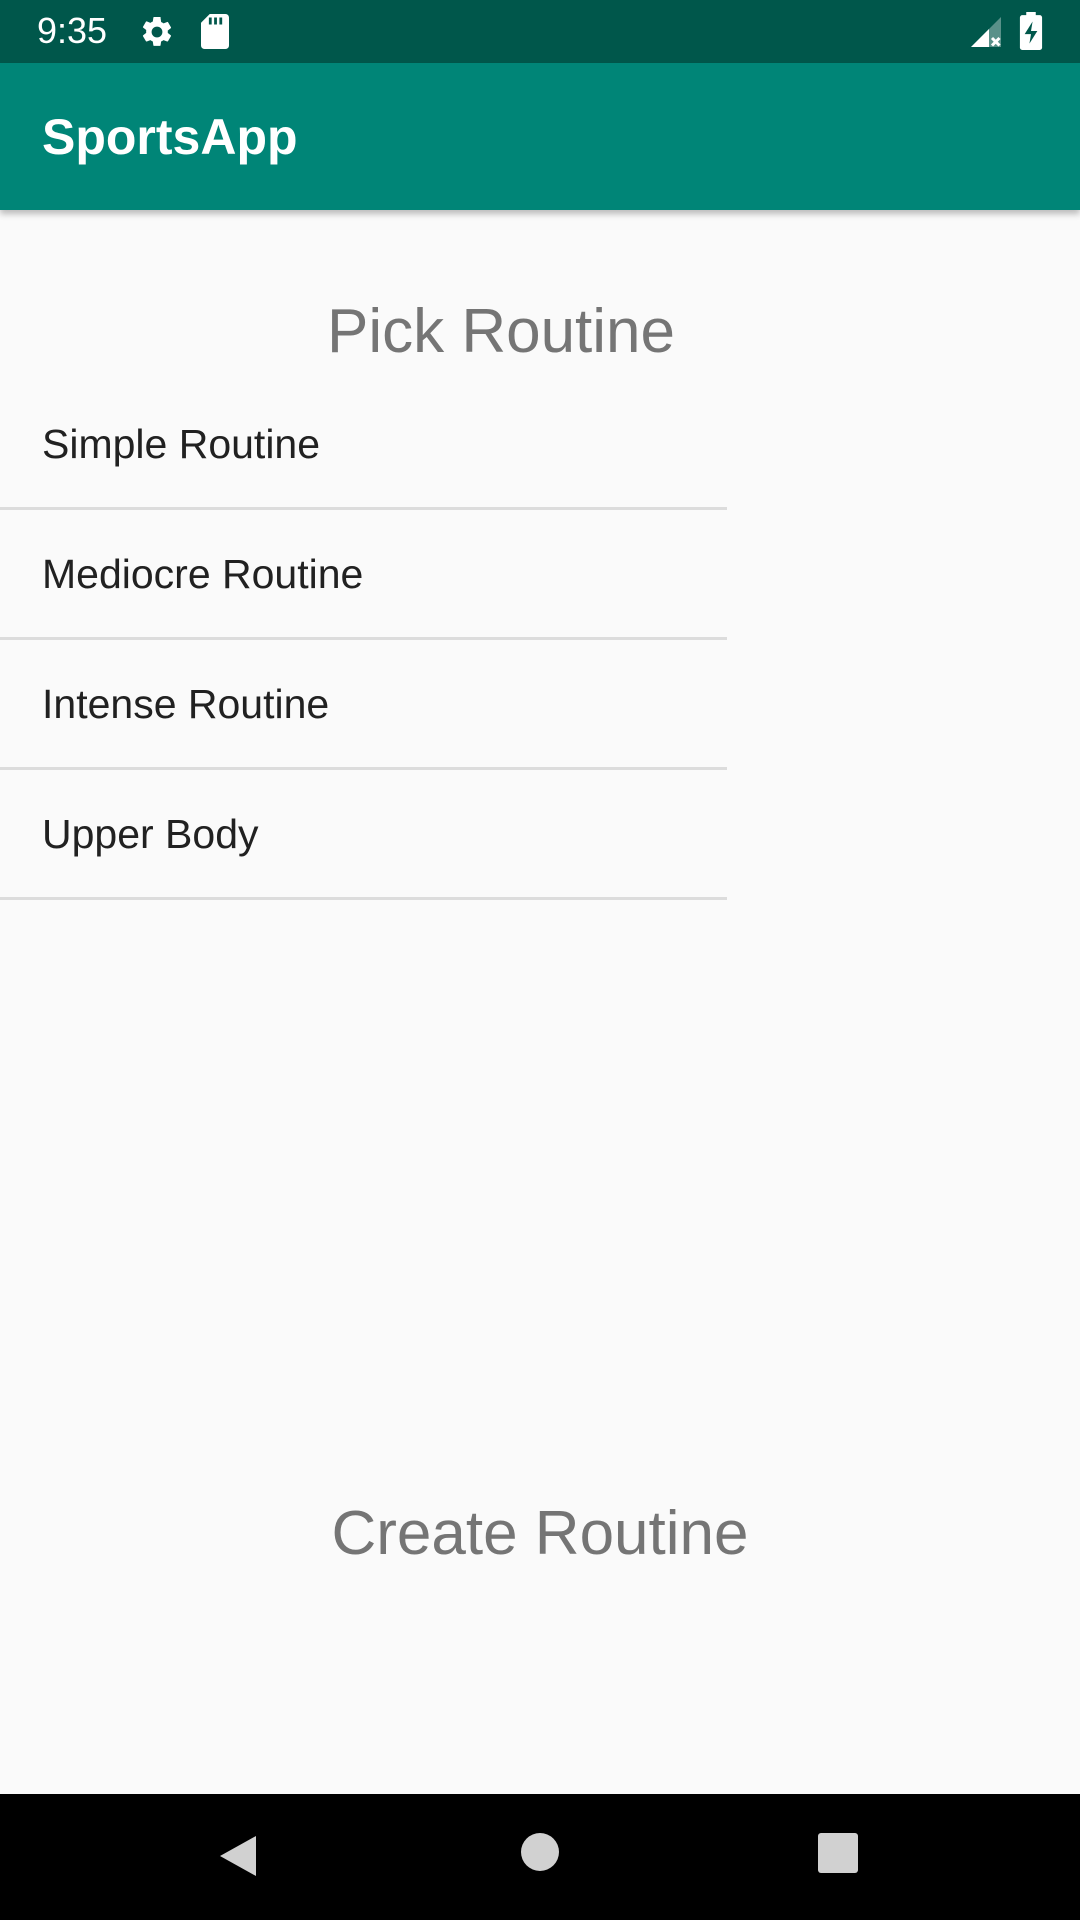 This screenshot has height=1920, width=1080. I want to click on status-time: 9:35, so click(72, 30).